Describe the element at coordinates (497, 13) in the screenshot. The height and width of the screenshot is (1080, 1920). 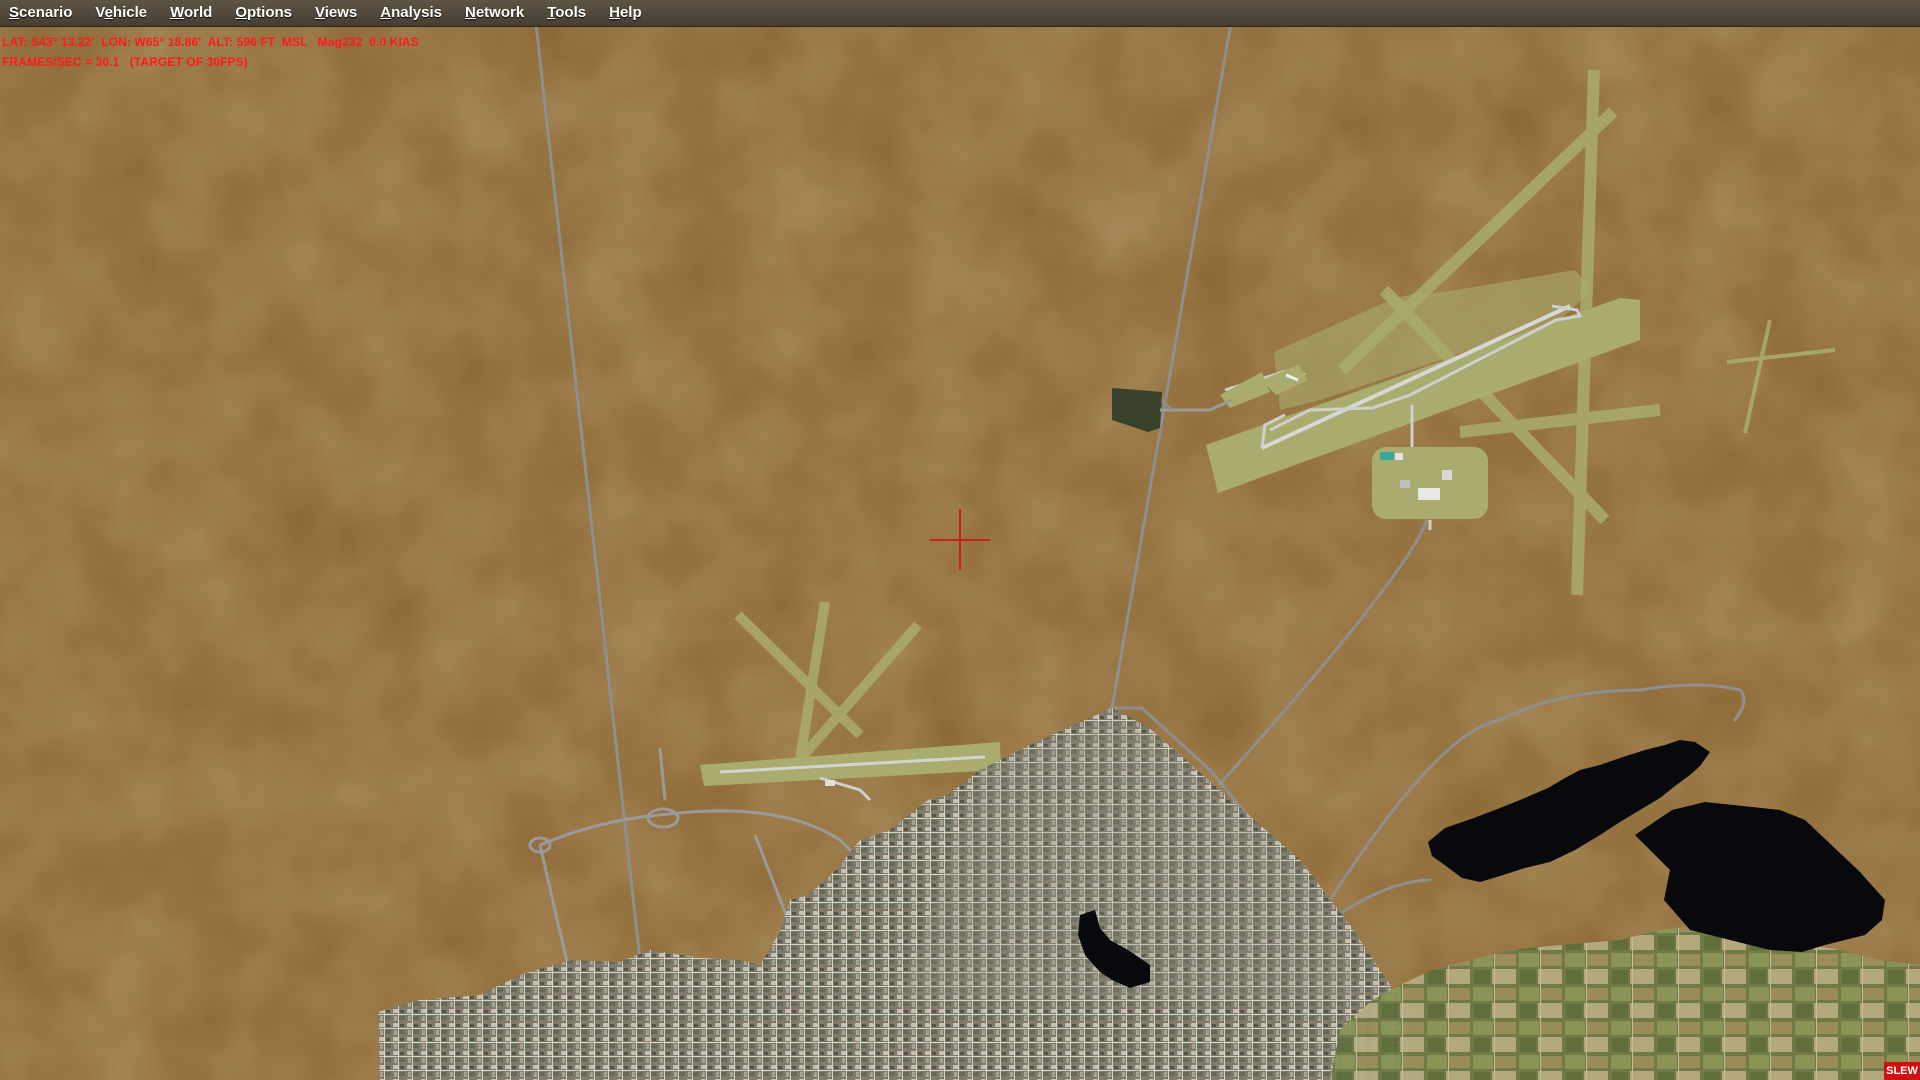
I see `menu-network: Network` at that location.